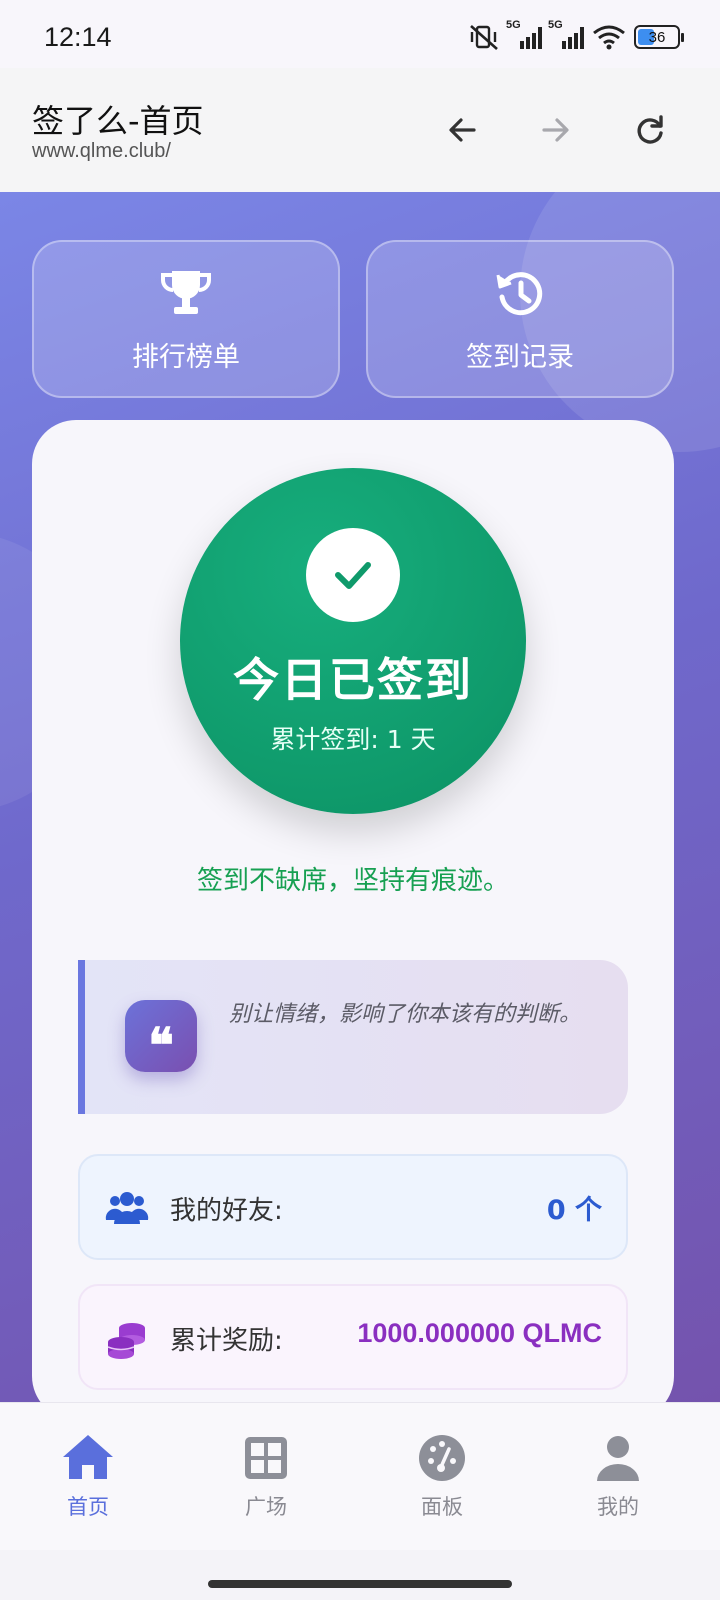 Image resolution: width=720 pixels, height=1600 pixels. I want to click on nav-dashboard-label: 面板, so click(442, 1507).